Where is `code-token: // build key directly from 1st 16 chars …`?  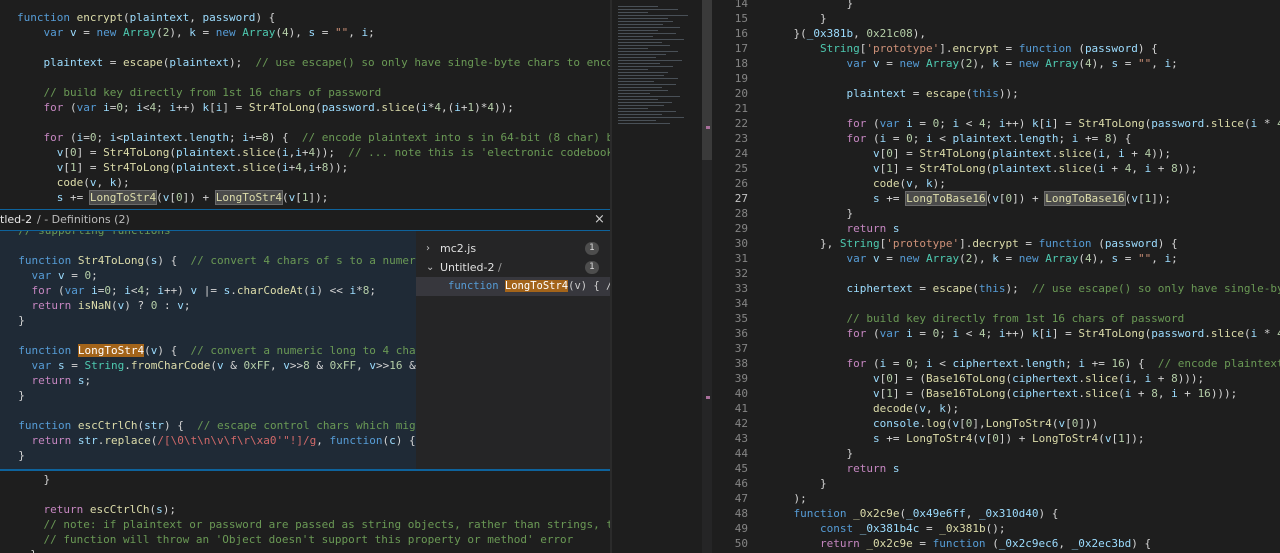
code-token: // build key directly from 1st 16 chars … is located at coordinates (212, 92).